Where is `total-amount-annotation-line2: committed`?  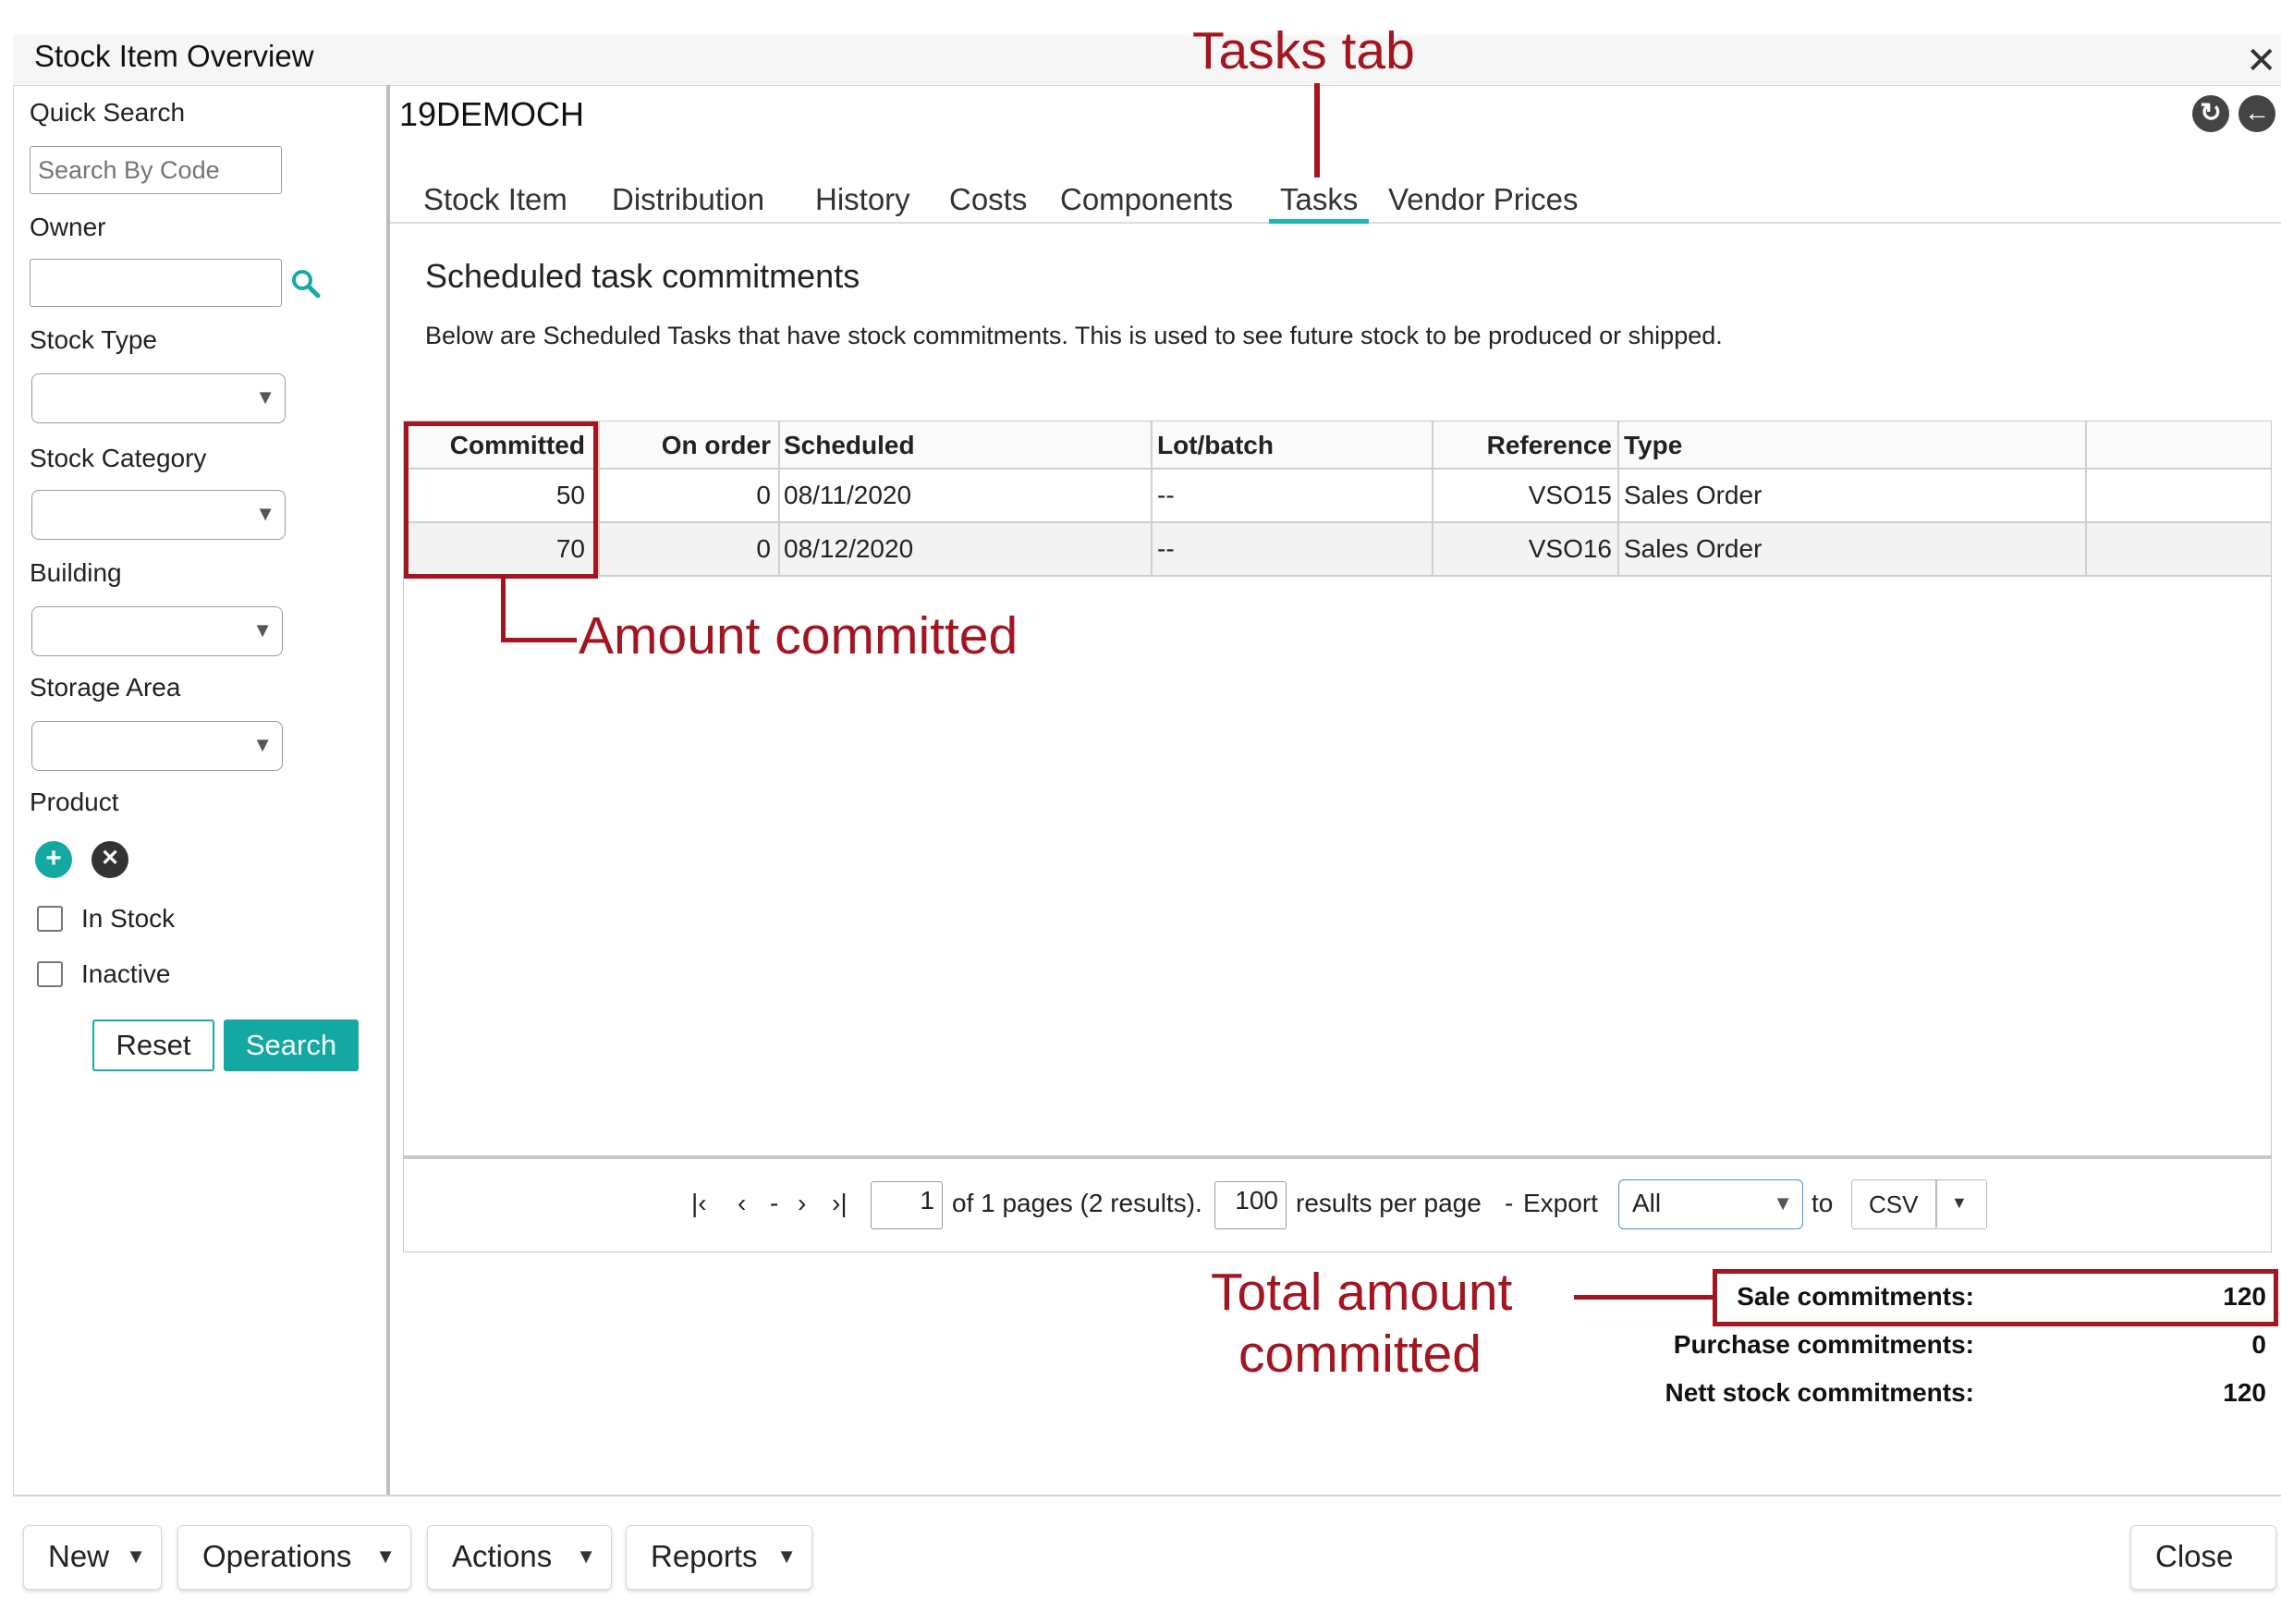
total-amount-annotation-line2: committed is located at coordinates (1360, 1354).